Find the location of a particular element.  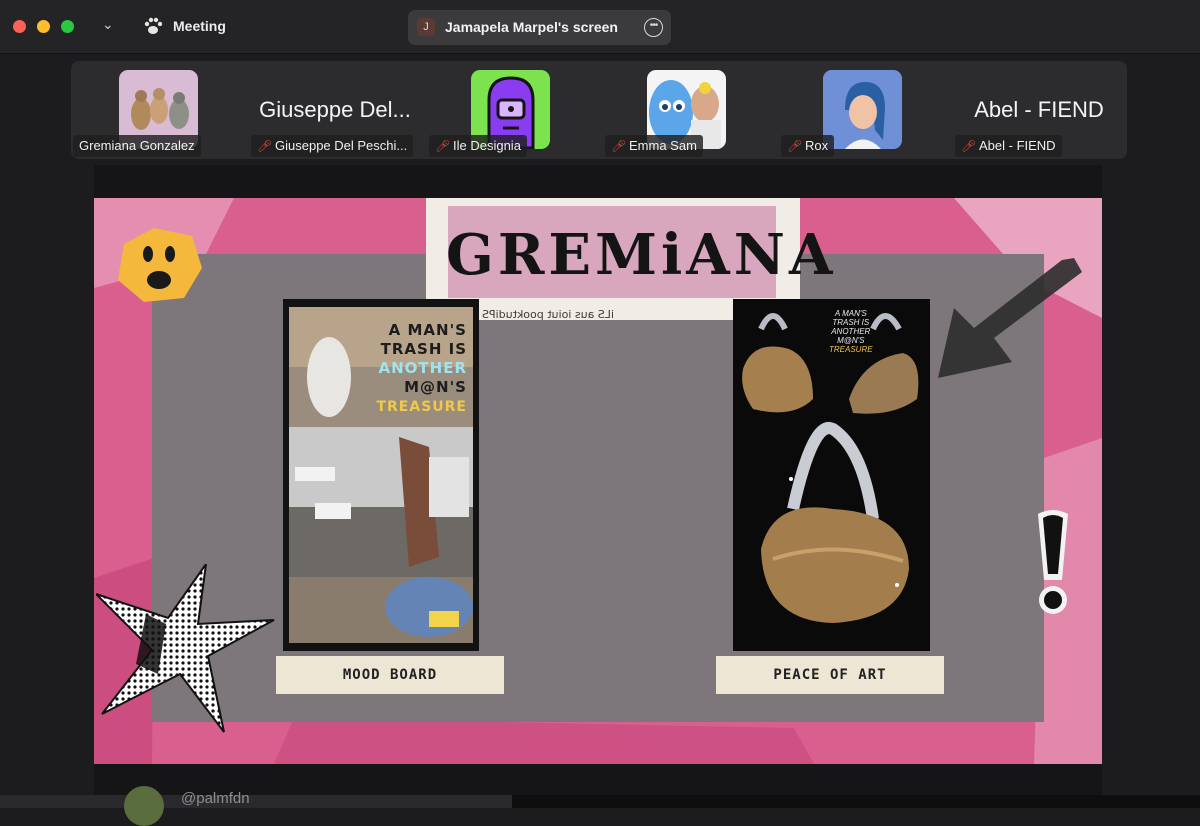

participant-name: Emma Sam is located at coordinates (663, 145).